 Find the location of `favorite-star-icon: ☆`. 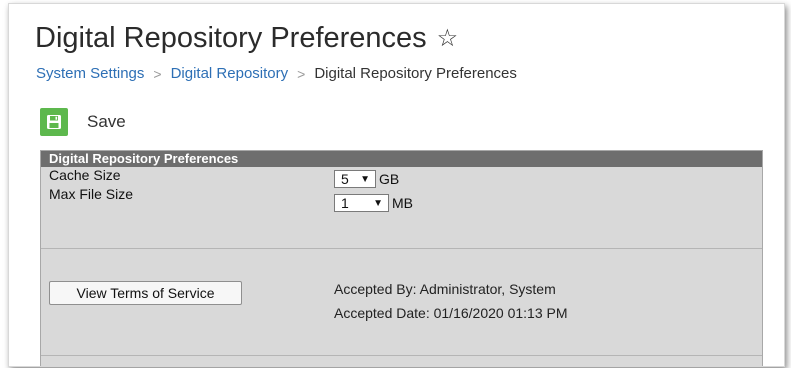

favorite-star-icon: ☆ is located at coordinates (448, 38).